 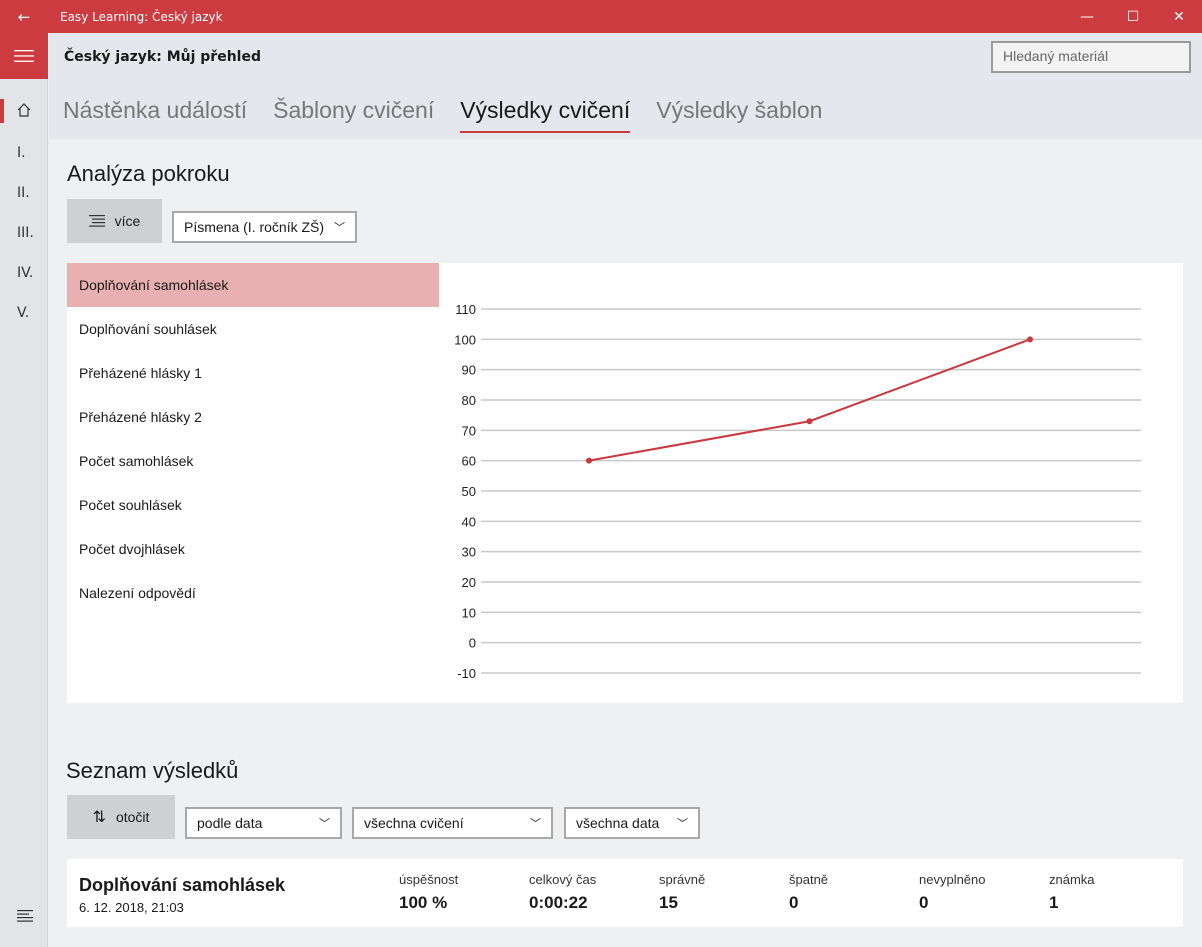 What do you see at coordinates (1072, 892) in the screenshot?
I see `stat-grade: známka 1` at bounding box center [1072, 892].